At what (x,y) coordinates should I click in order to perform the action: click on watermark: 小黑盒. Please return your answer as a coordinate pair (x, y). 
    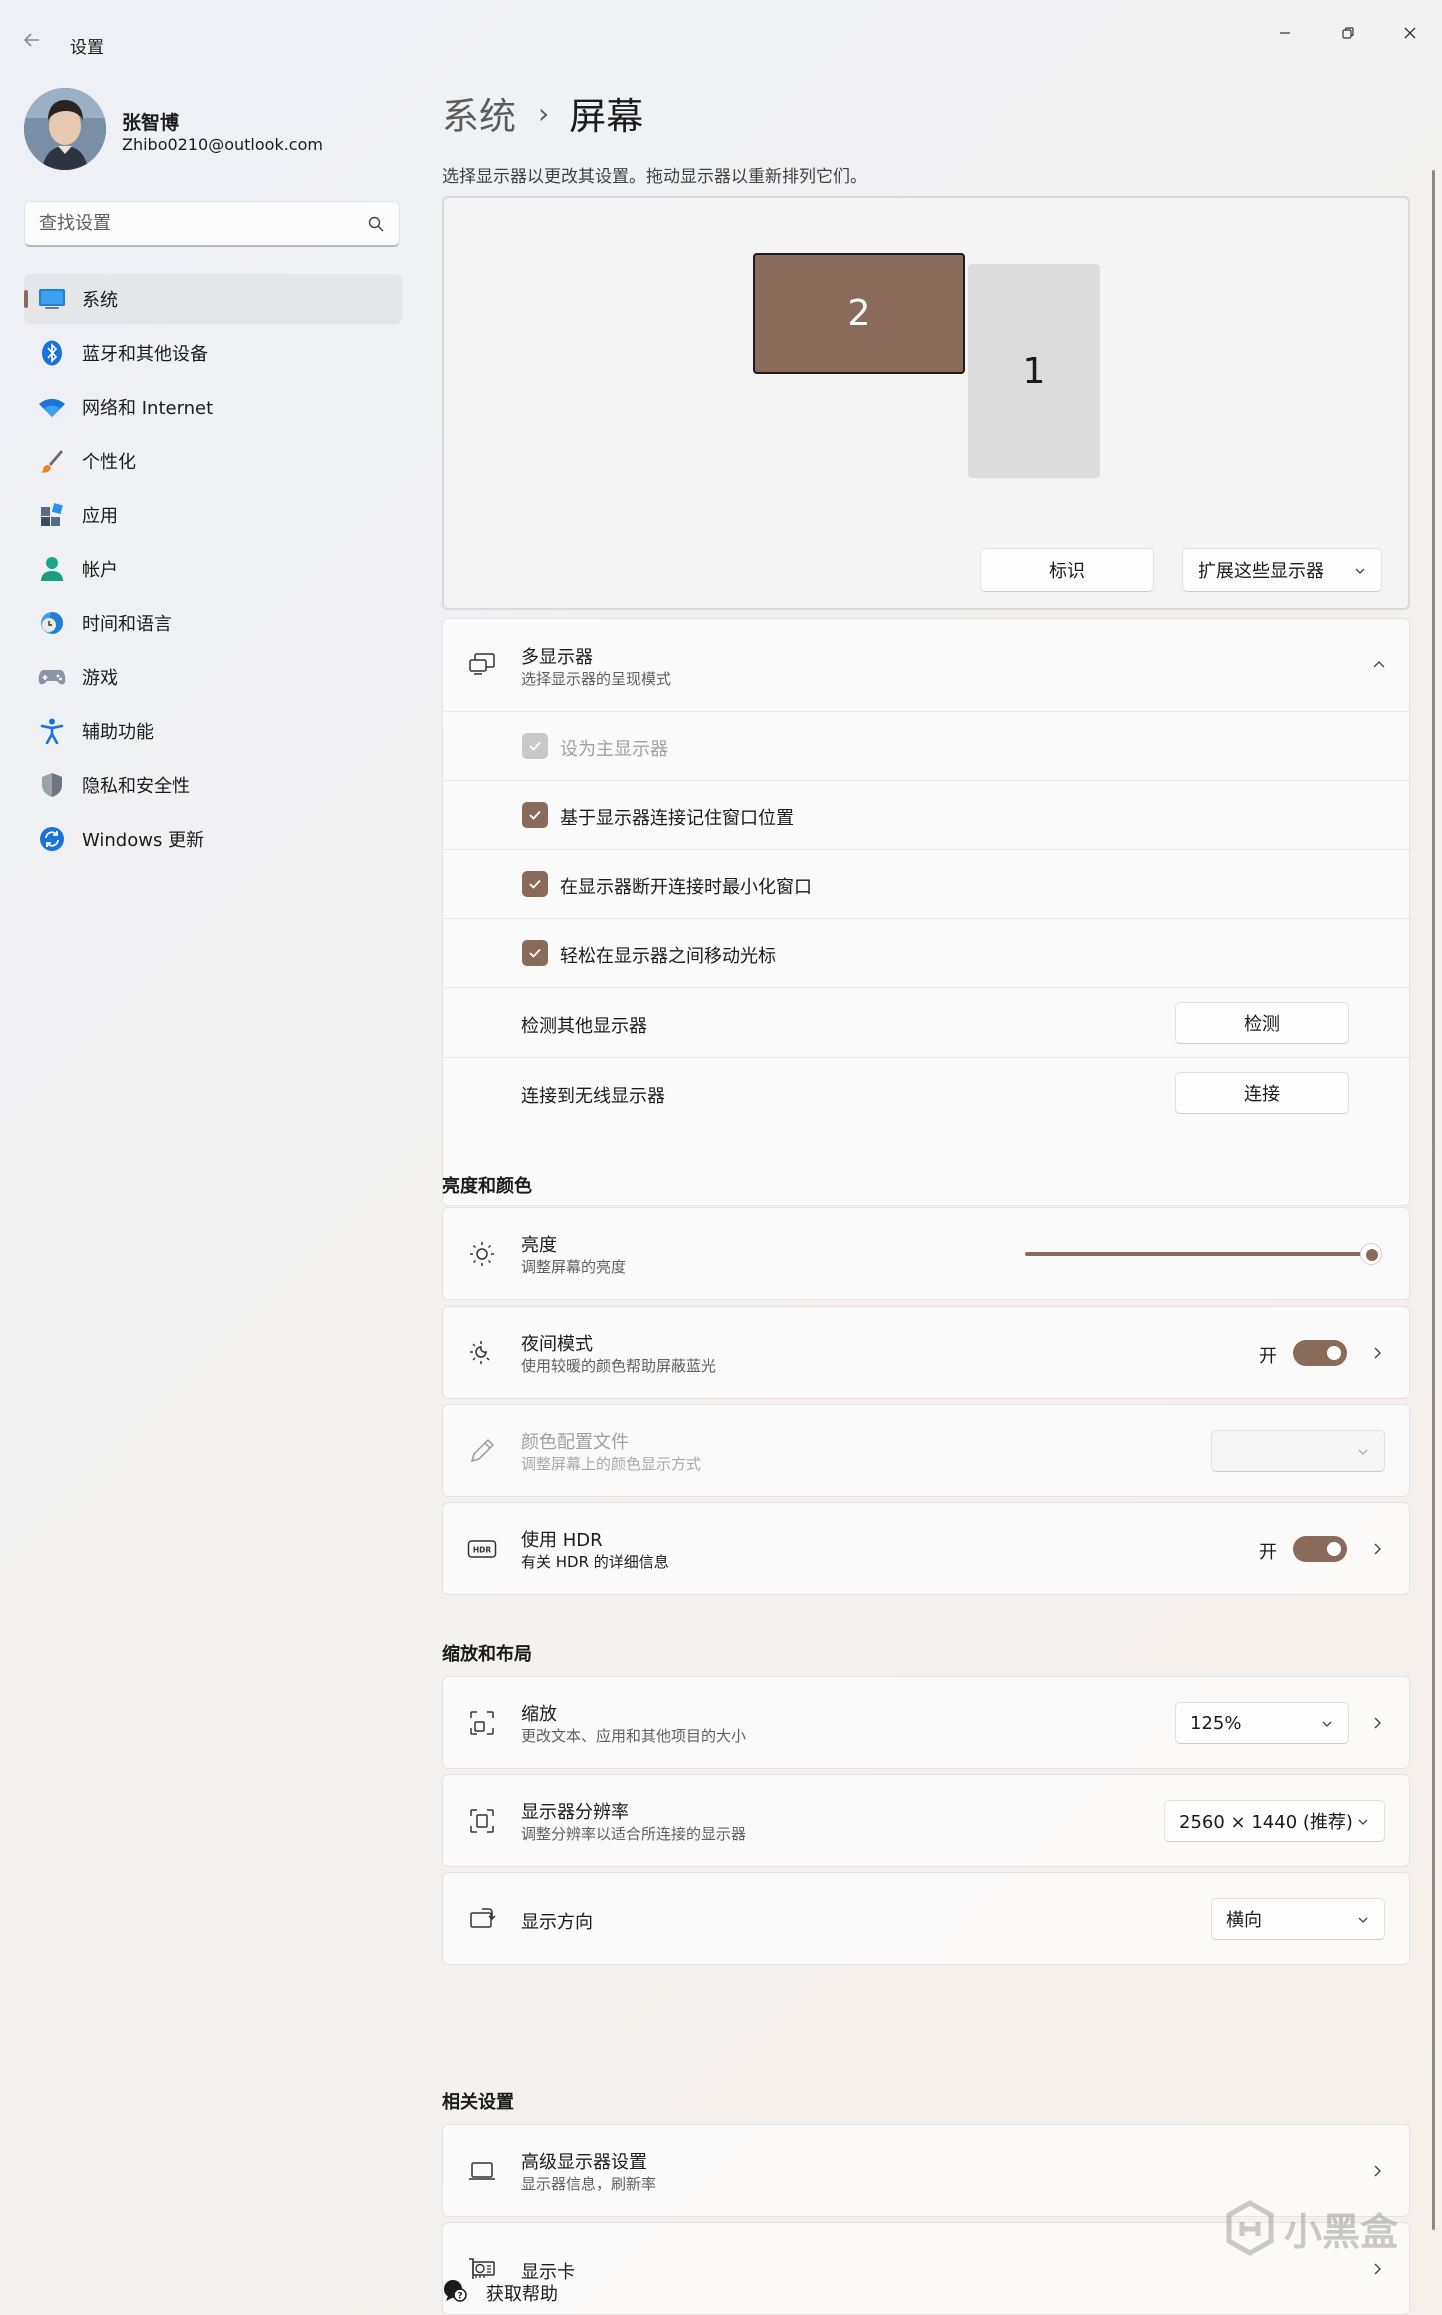
    Looking at the image, I should click on (1311, 2228).